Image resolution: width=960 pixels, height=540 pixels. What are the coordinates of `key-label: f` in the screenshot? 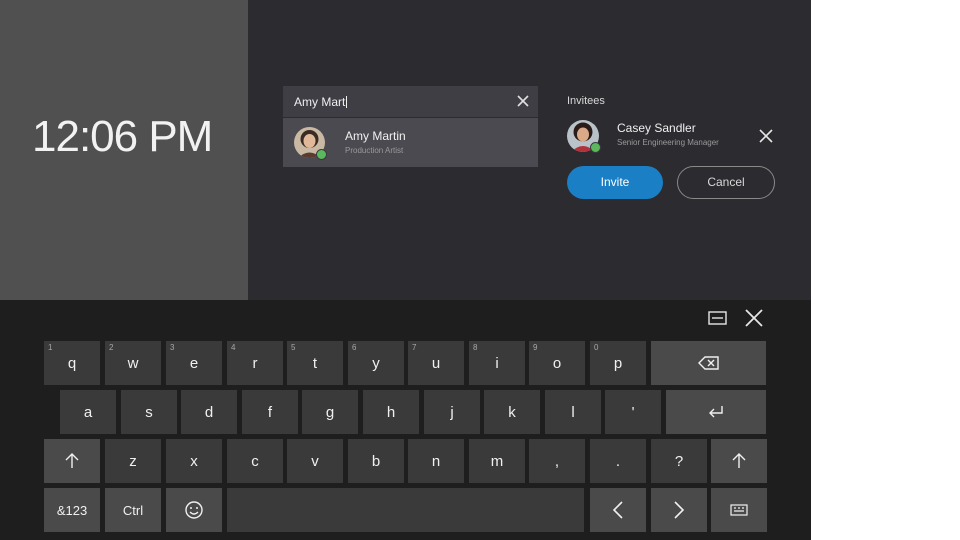 It's located at (270, 412).